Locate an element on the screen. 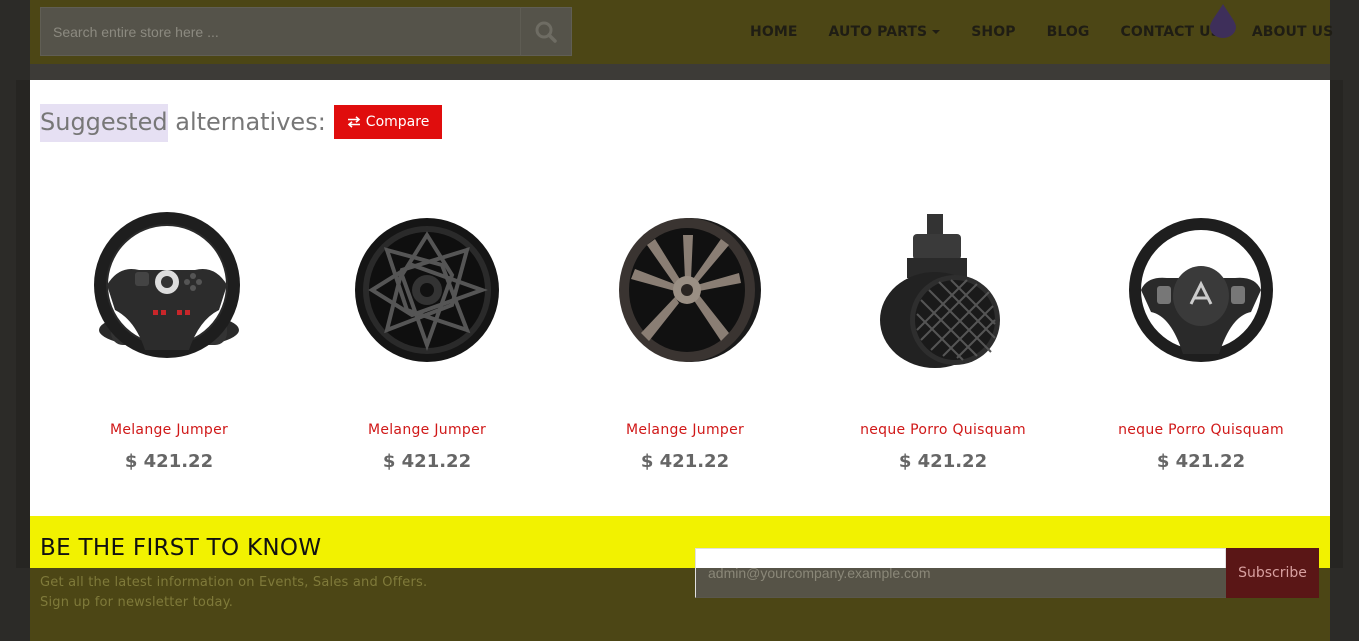 Image resolution: width=1359 pixels, height=641 pixels. newsletter-input-top is located at coordinates (960, 558).